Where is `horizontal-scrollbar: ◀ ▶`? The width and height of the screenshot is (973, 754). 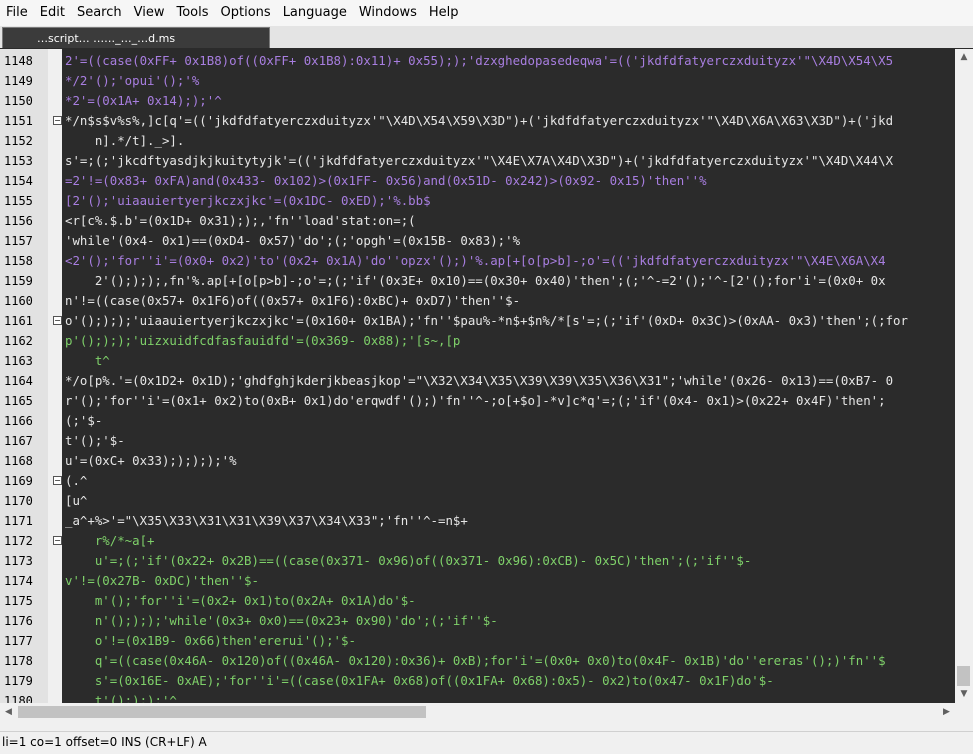 horizontal-scrollbar: ◀ ▶ is located at coordinates (477, 712).